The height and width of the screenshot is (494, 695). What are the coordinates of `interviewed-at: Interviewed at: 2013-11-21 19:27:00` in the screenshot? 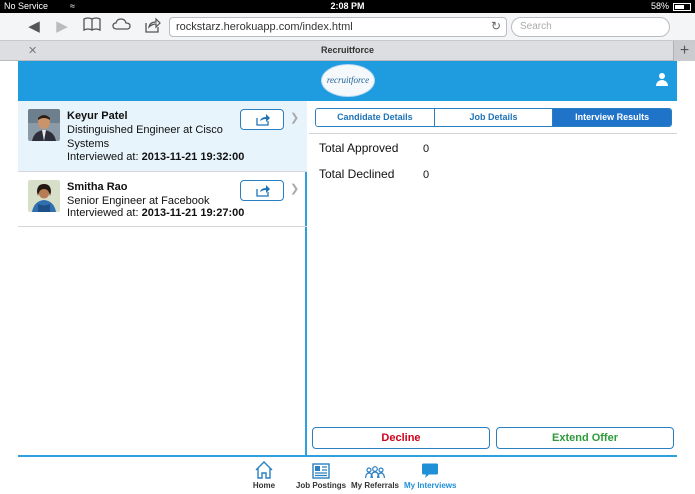 It's located at (155, 213).